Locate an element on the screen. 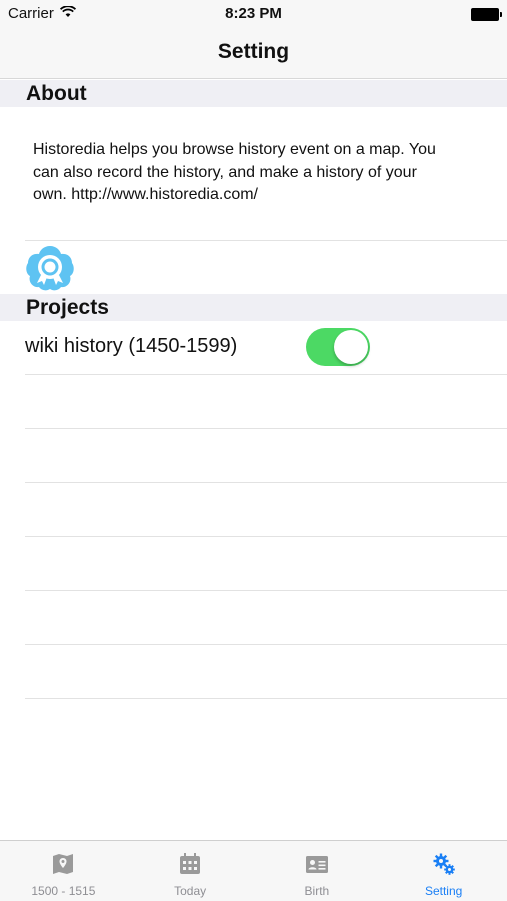  tab-period: 1500 - 1515 is located at coordinates (63, 871).